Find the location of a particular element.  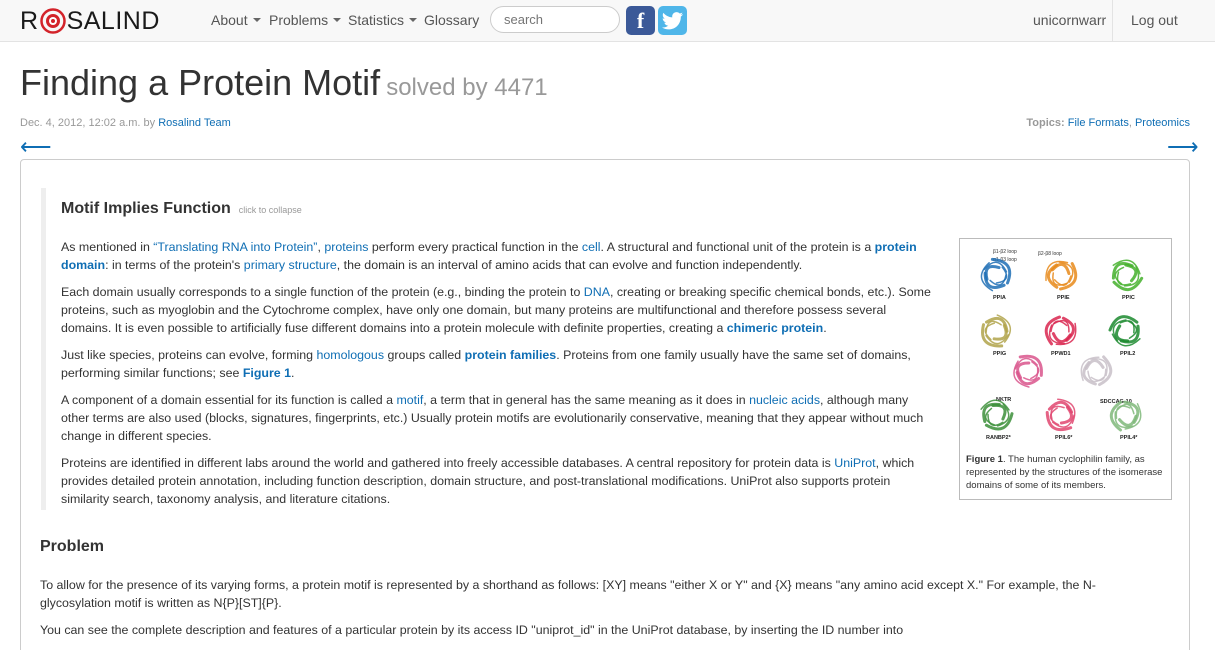

topic-proteomics: Proteomics is located at coordinates (1162, 123).